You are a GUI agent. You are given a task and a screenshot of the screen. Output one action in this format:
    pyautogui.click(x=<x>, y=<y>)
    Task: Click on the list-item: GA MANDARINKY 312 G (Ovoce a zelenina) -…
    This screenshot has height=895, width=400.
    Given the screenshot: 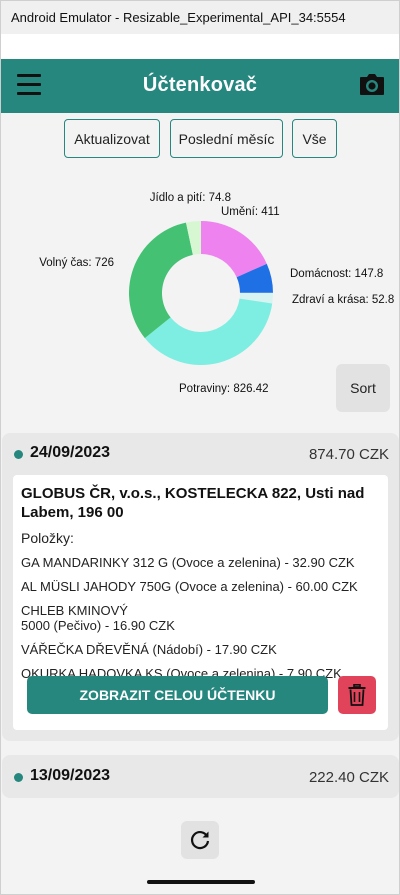 What is the action you would take?
    pyautogui.click(x=188, y=562)
    